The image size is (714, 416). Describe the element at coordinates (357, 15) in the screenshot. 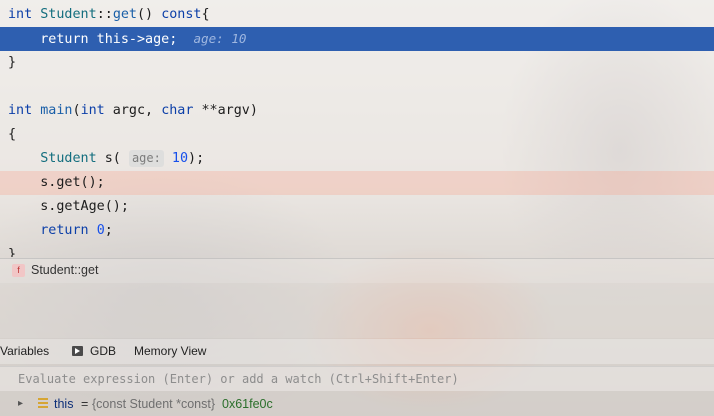

I see `code-line-1: int Student::get() const{` at that location.